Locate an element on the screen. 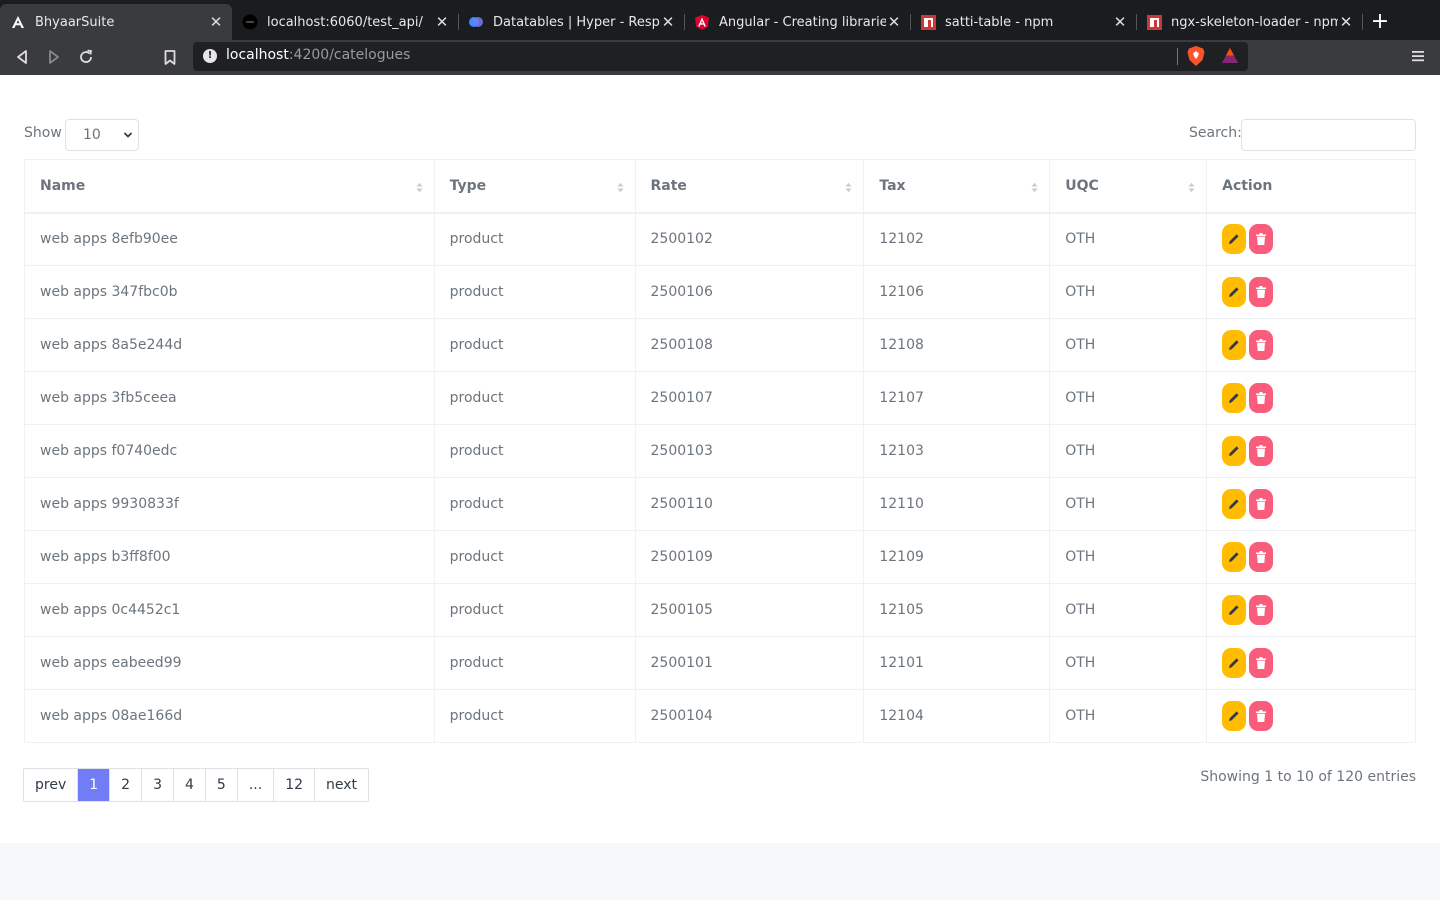 Image resolution: width=1440 pixels, height=900 pixels. search-input is located at coordinates (1328, 135).